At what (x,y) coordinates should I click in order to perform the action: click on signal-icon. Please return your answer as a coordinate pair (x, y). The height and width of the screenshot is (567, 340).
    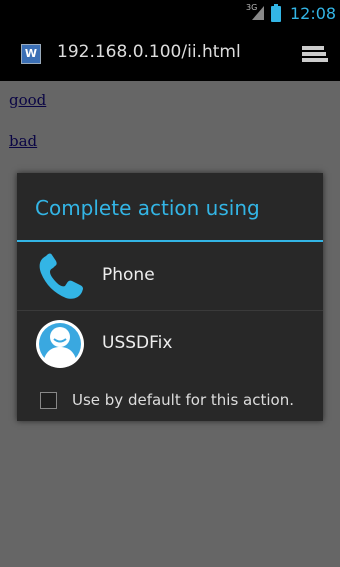
    Looking at the image, I should click on (258, 13).